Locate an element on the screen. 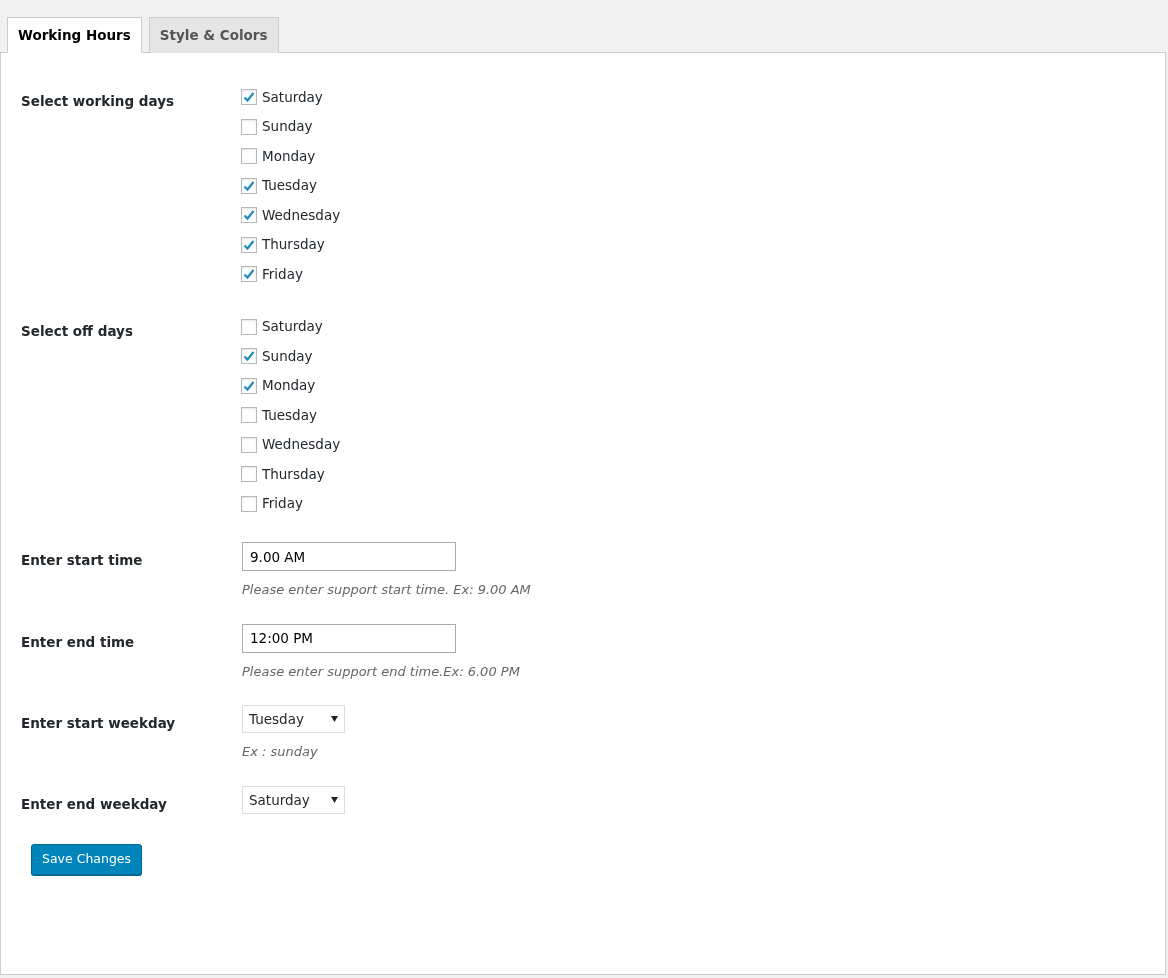 The height and width of the screenshot is (978, 1168). field-label: Enter end weekday is located at coordinates (94, 804).